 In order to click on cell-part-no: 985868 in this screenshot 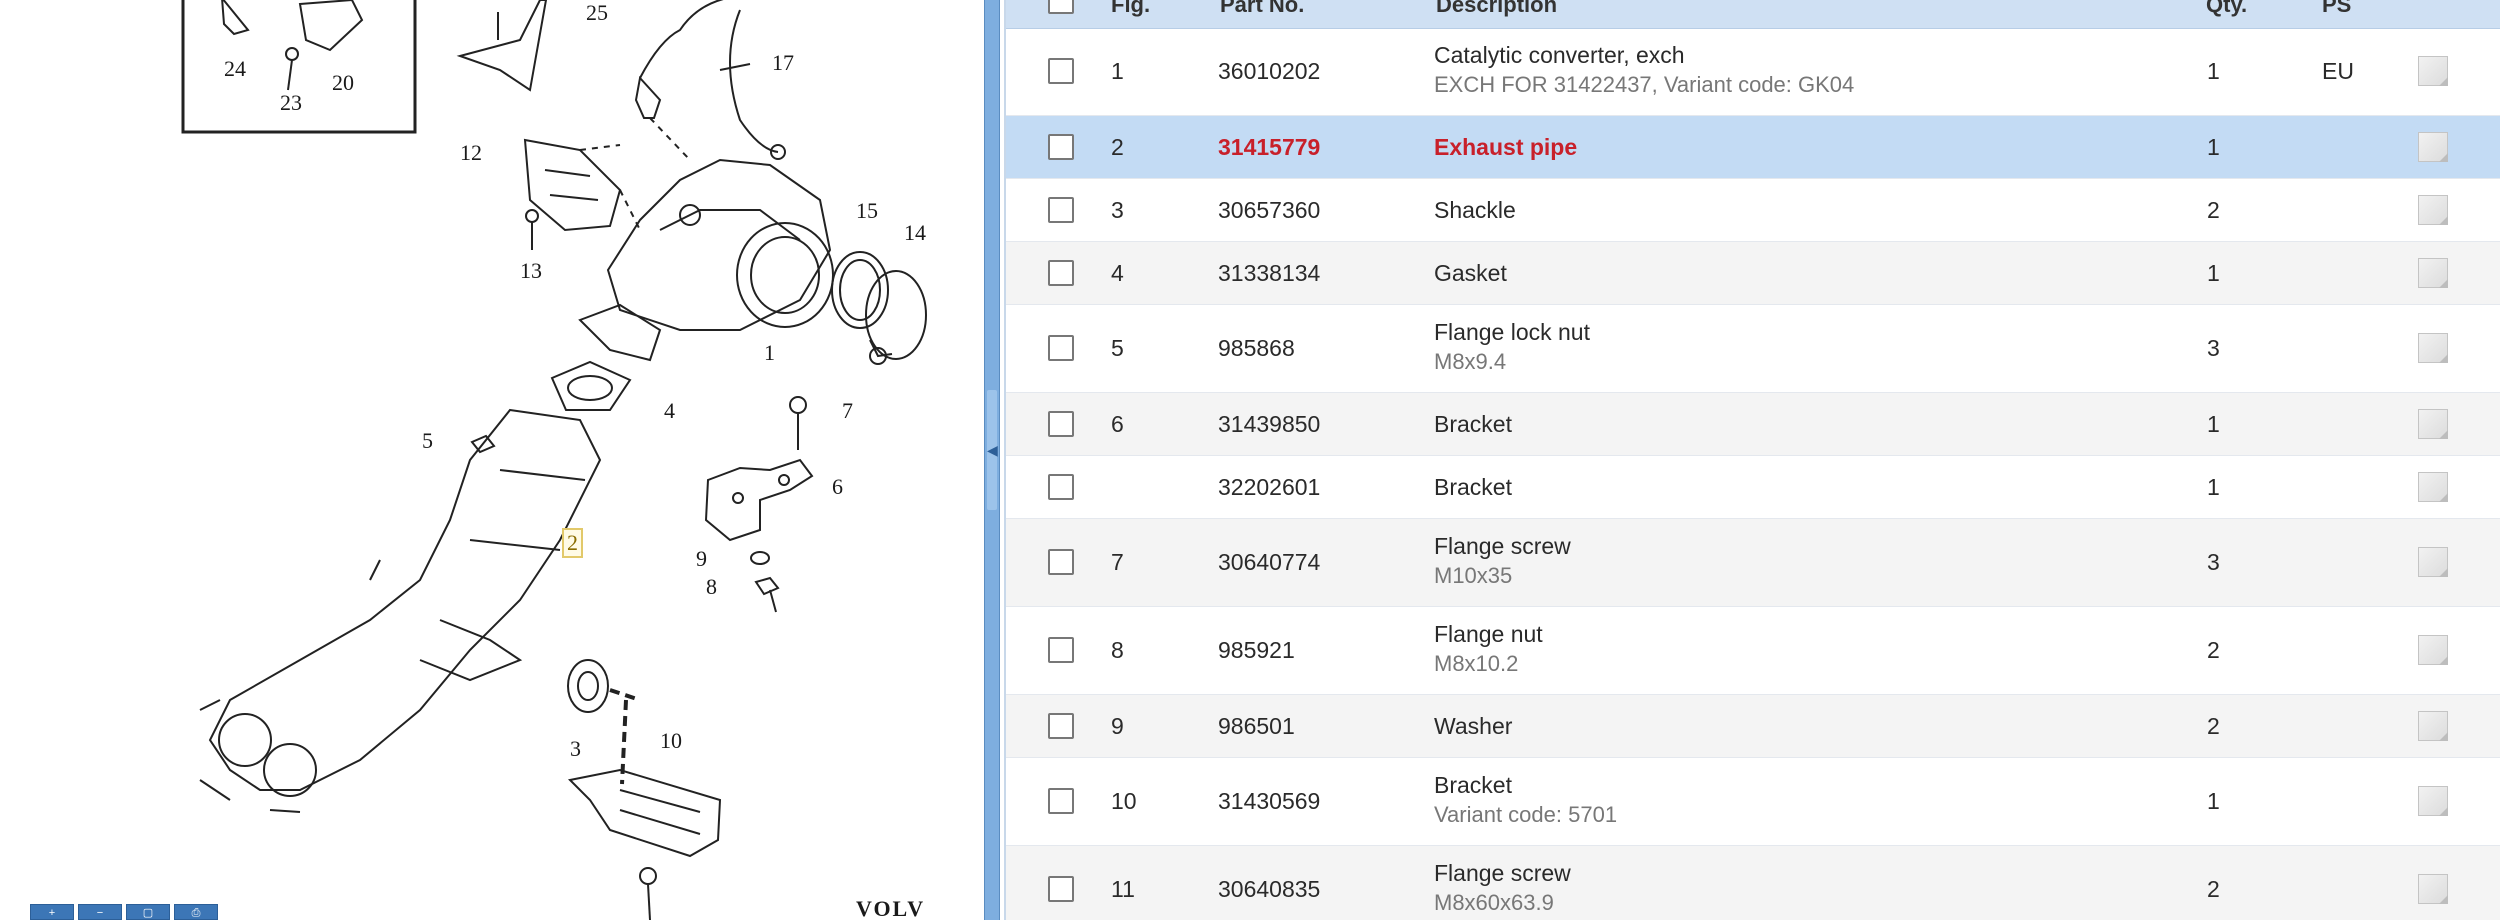, I will do `click(1256, 348)`.